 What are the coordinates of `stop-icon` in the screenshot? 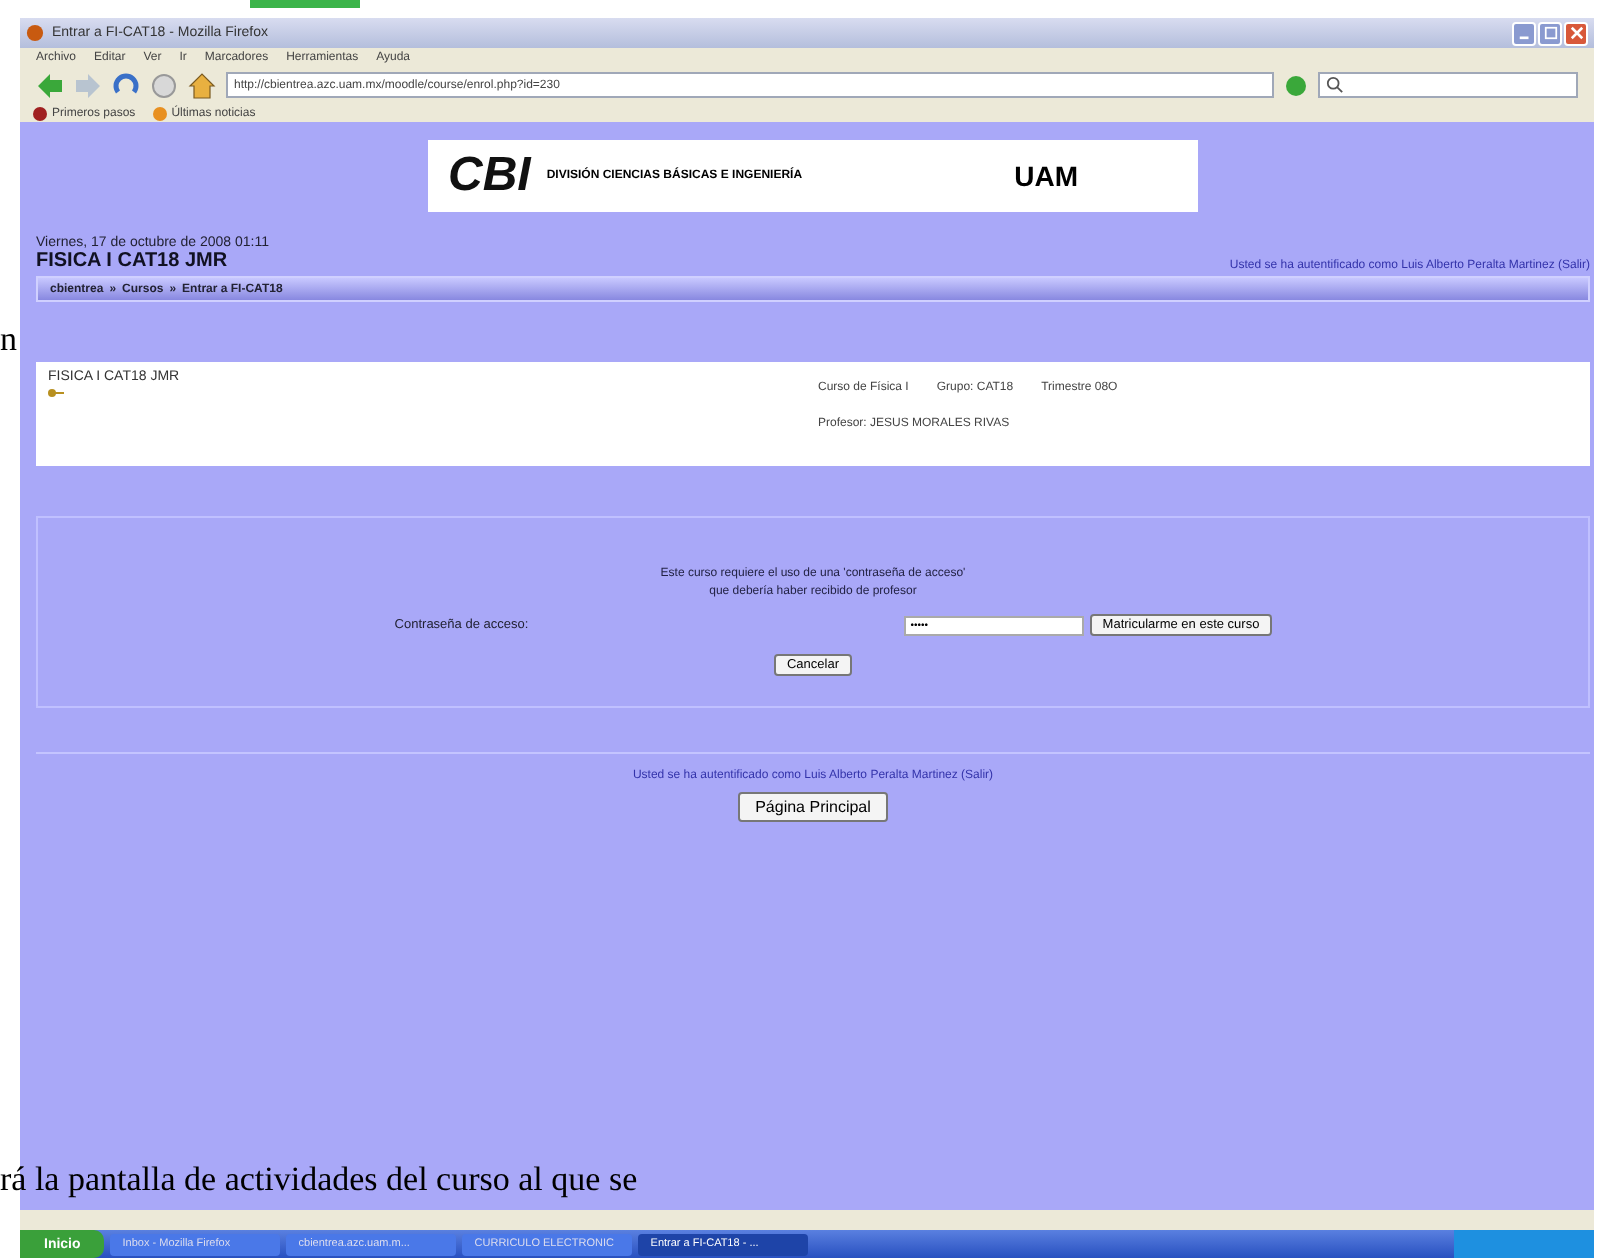 It's located at (164, 85).